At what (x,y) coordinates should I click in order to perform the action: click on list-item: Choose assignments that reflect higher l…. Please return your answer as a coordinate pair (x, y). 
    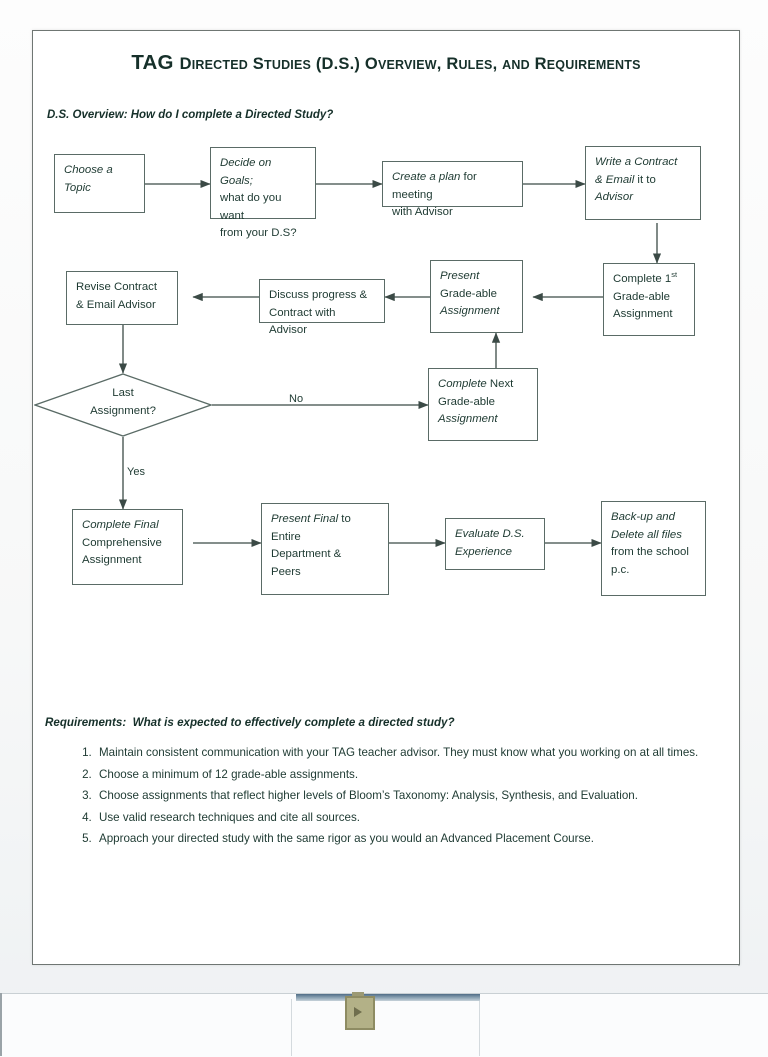
    Looking at the image, I should click on (425, 796).